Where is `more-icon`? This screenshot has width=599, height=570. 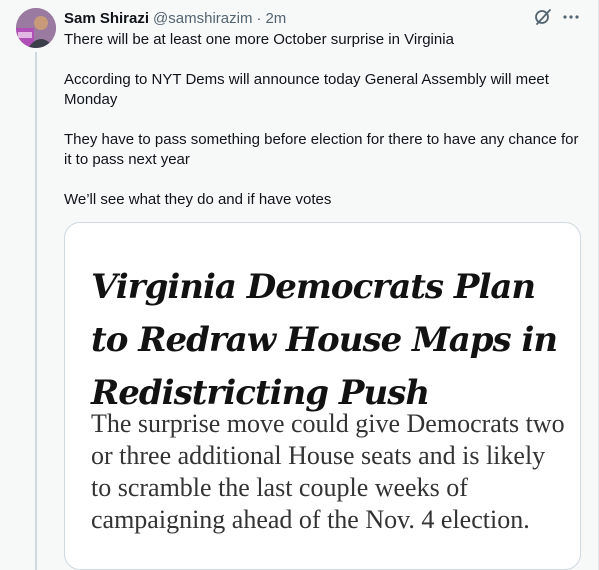 more-icon is located at coordinates (571, 17).